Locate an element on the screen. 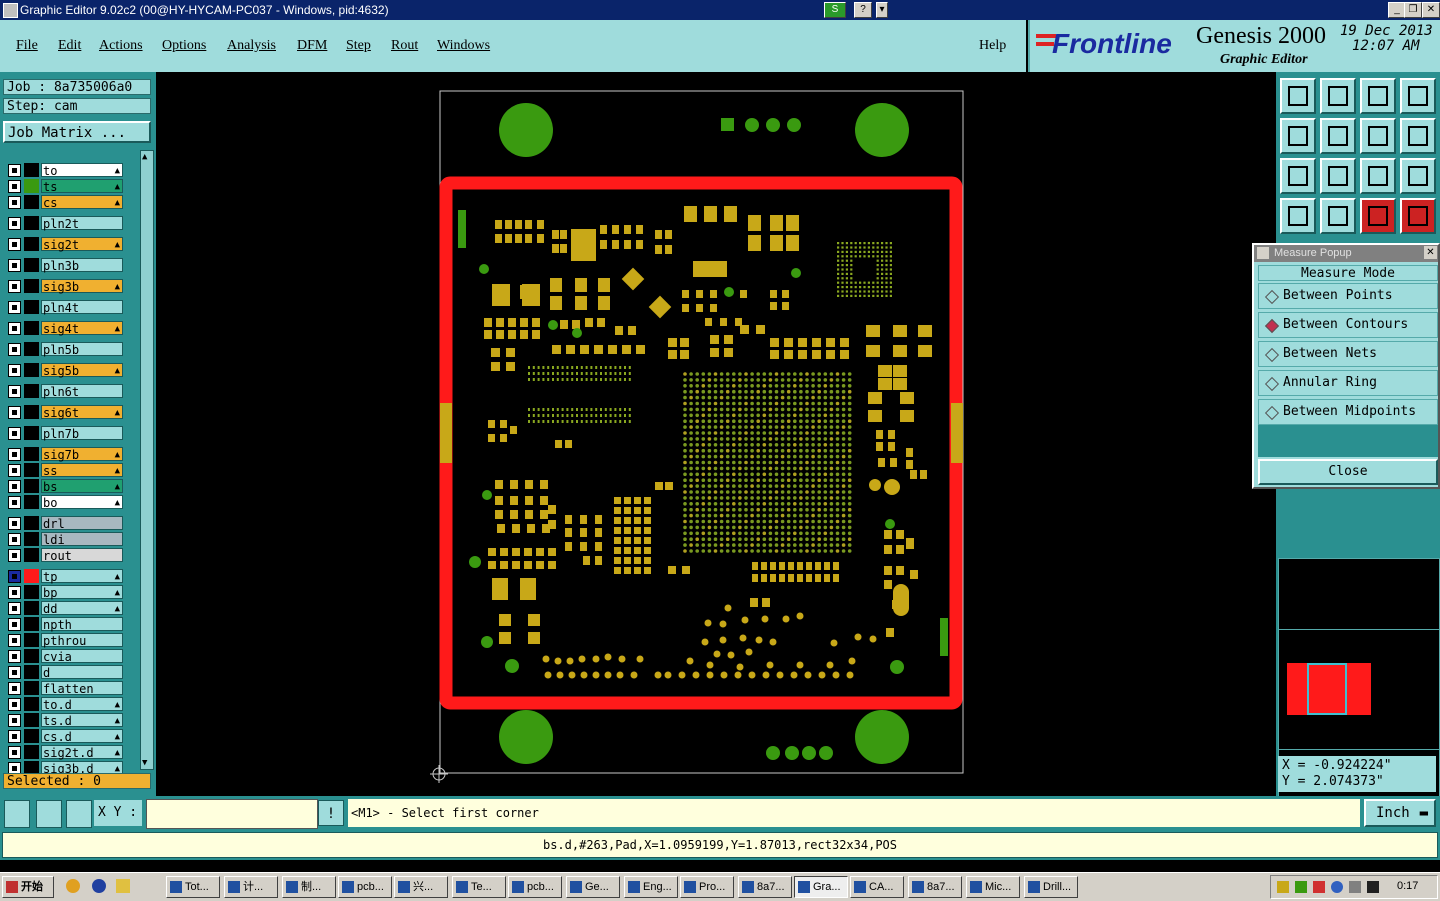 The height and width of the screenshot is (901, 1440). measure-option-between-contours: Between Contours is located at coordinates (1348, 325).